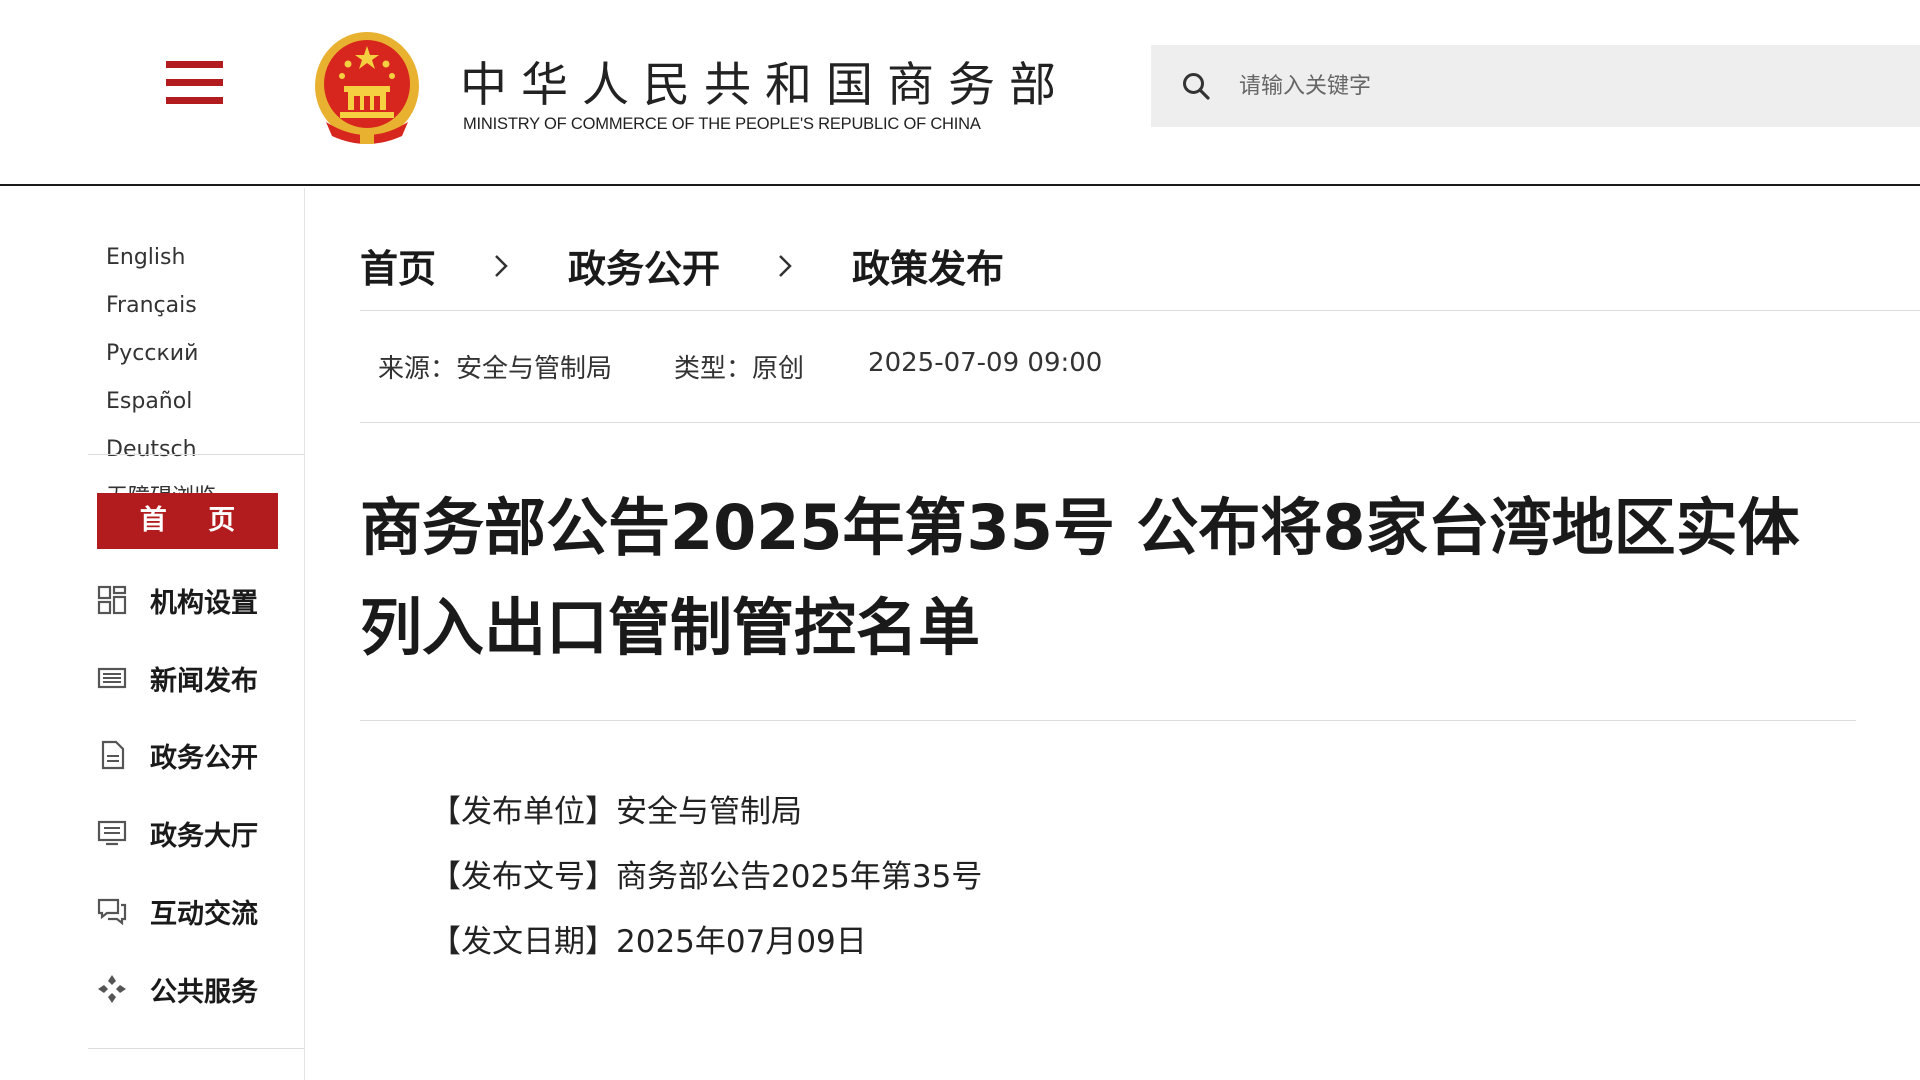 The image size is (1920, 1080). I want to click on nav-home-button: 首 页, so click(187, 521).